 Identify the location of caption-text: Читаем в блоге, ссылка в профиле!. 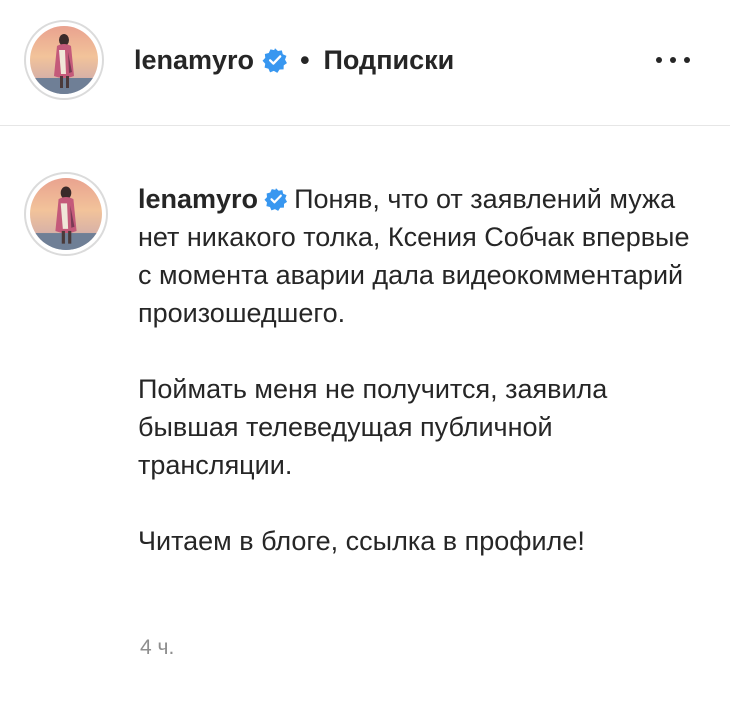
(361, 541).